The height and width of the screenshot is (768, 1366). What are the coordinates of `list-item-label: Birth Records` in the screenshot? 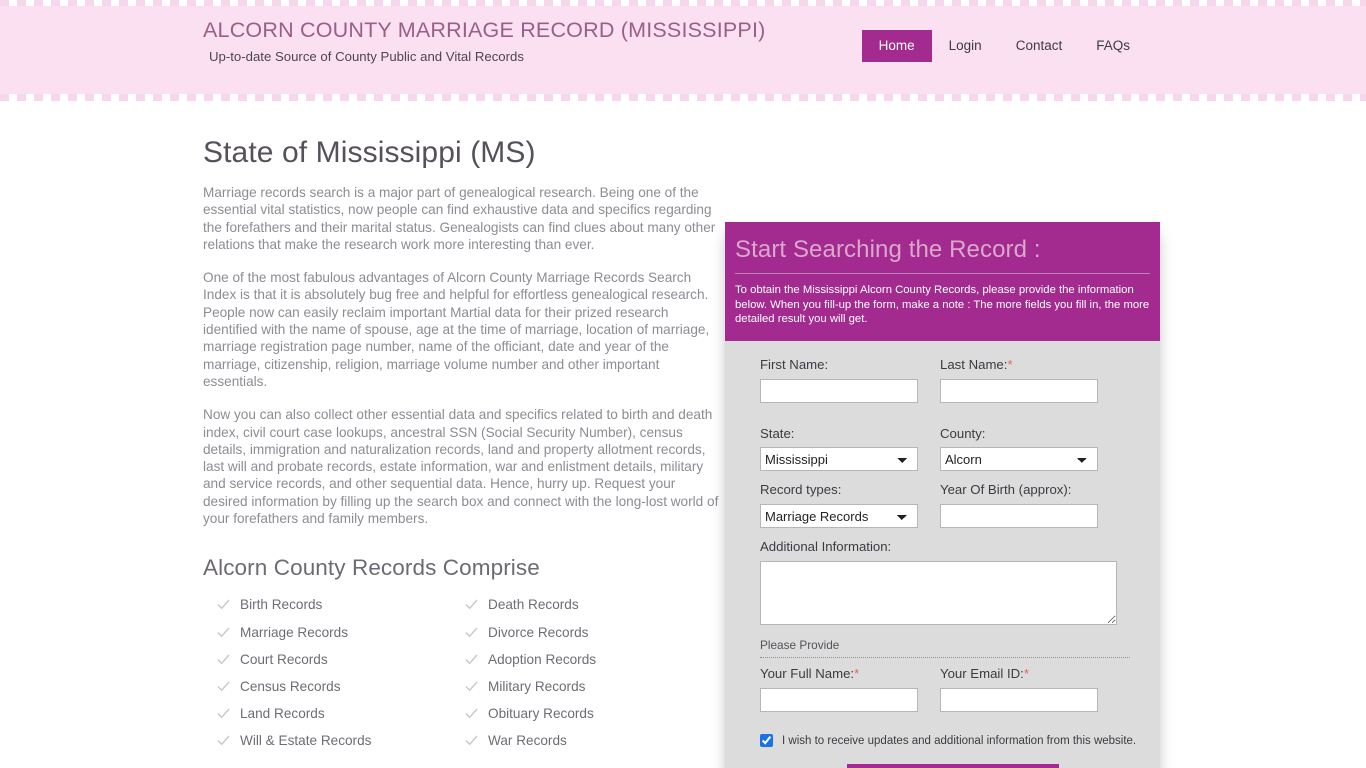 It's located at (281, 605).